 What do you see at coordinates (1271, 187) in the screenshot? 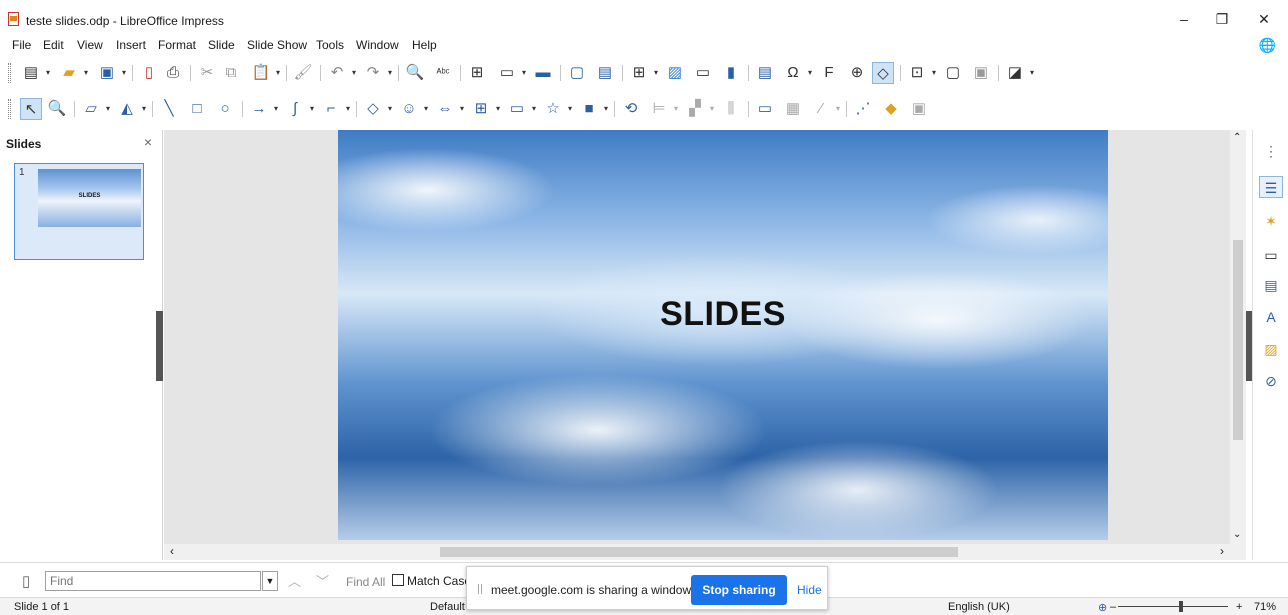
I see `properties-icon: ☰` at bounding box center [1271, 187].